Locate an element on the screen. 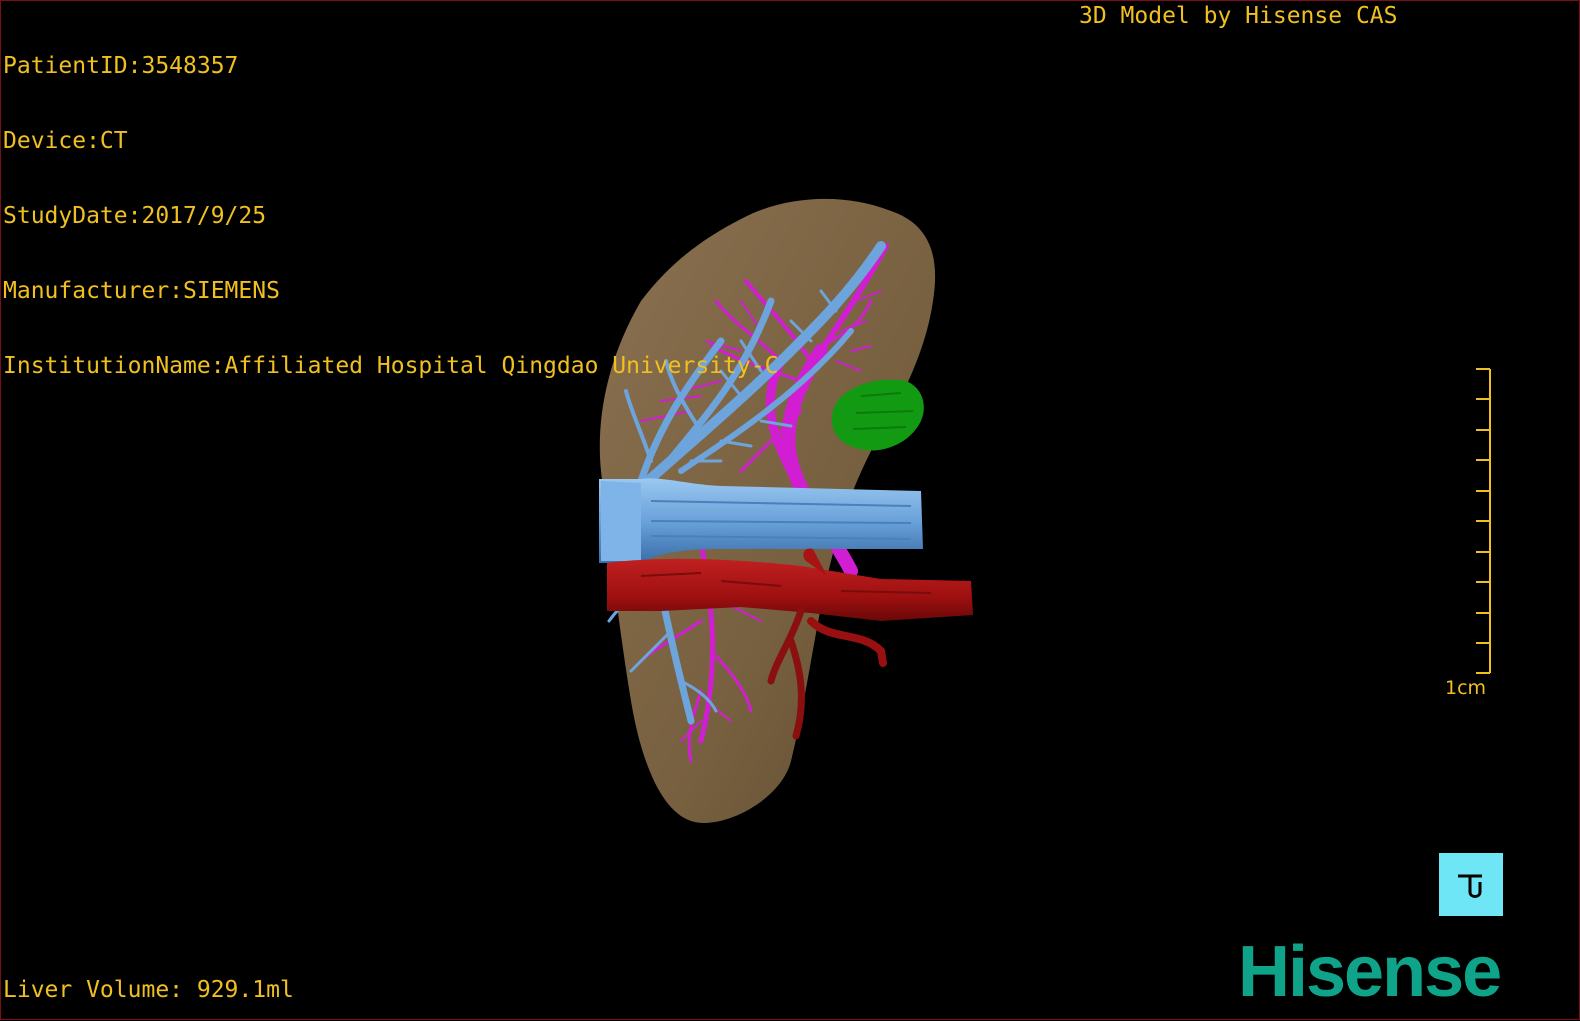 The image size is (1580, 1021). scale-label: 1cm is located at coordinates (1466, 688).